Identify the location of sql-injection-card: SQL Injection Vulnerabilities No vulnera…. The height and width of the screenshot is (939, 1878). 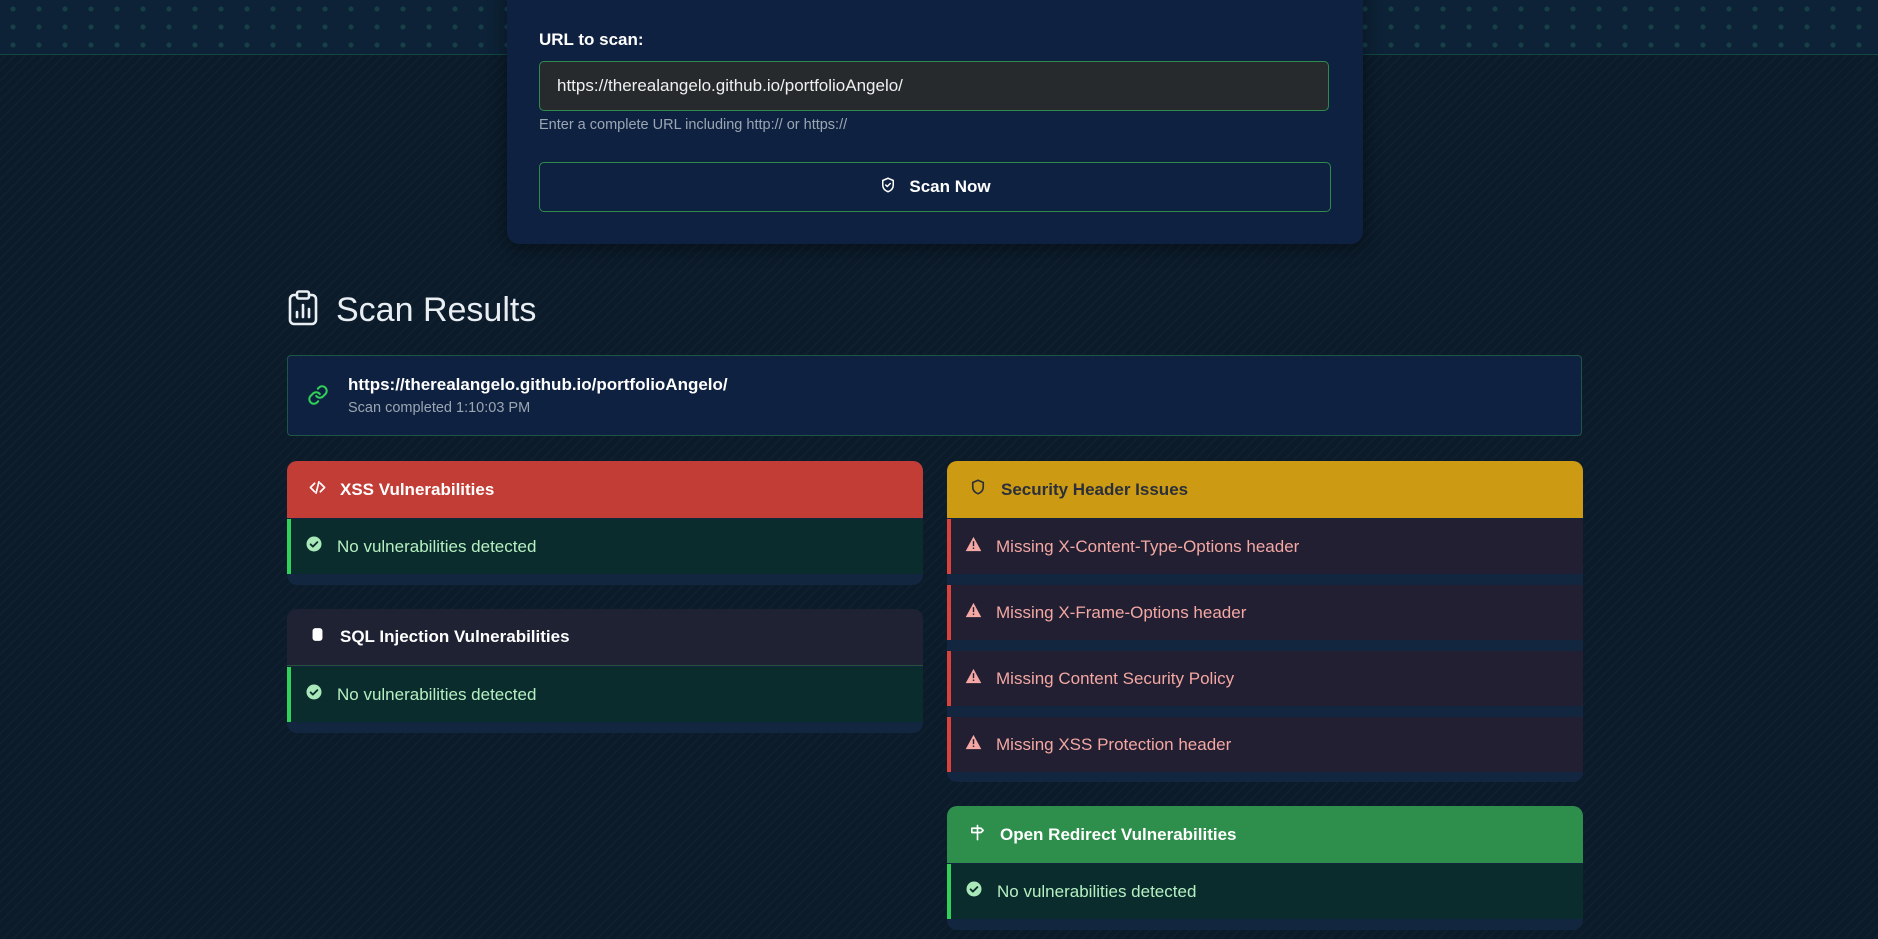
(605, 671).